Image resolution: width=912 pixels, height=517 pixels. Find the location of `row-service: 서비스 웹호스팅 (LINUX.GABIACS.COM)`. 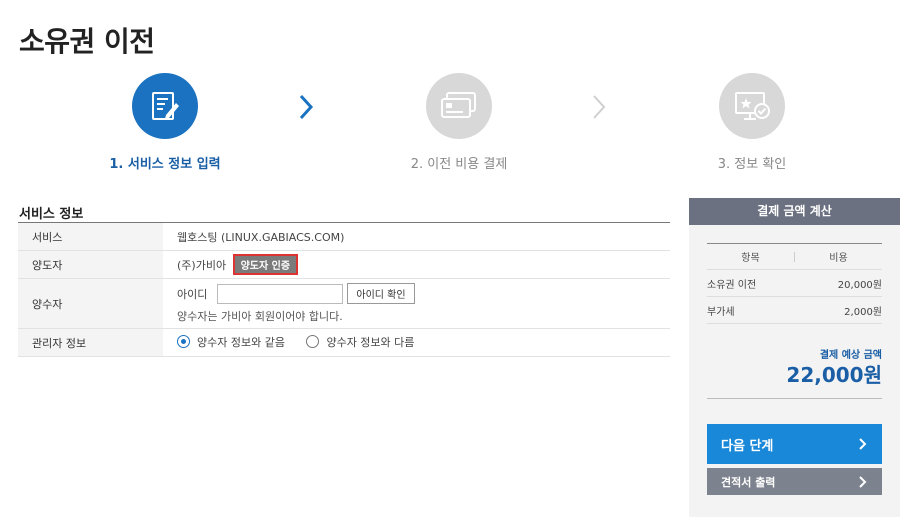

row-service: 서비스 웹호스팅 (LINUX.GABIACS.COM) is located at coordinates (344, 236).